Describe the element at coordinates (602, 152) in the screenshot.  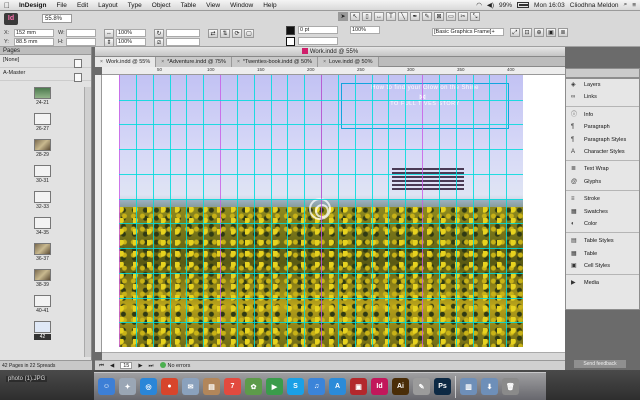
I see `panel-character-styles: A Character Styles` at that location.